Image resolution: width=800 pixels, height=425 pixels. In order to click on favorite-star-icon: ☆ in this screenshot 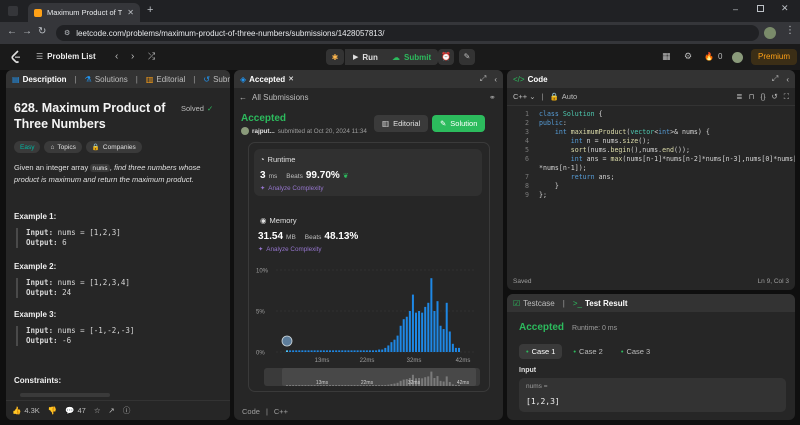, I will do `click(97, 410)`.